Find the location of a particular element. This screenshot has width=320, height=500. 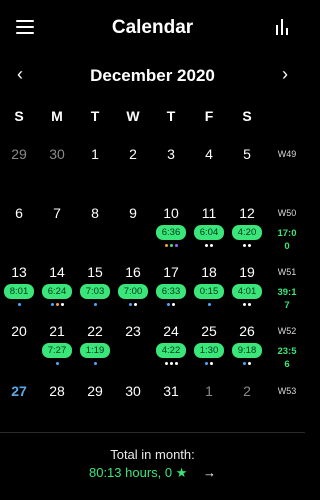

day-hours-badge: 6:36 is located at coordinates (171, 232).